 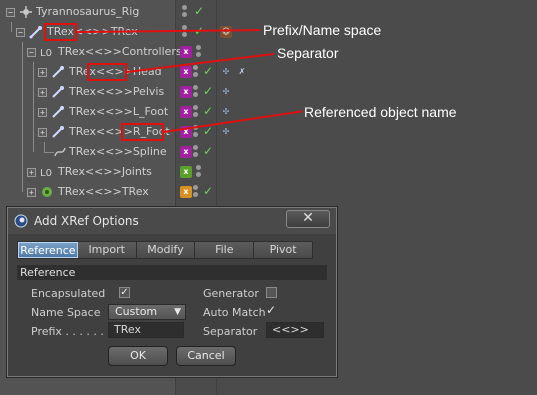 What do you see at coordinates (60, 32) in the screenshot?
I see `prefix-highlight-box` at bounding box center [60, 32].